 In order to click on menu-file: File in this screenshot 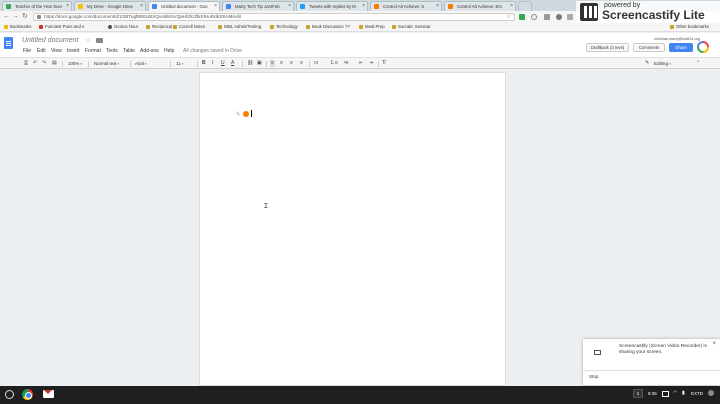, I will do `click(27, 51)`.